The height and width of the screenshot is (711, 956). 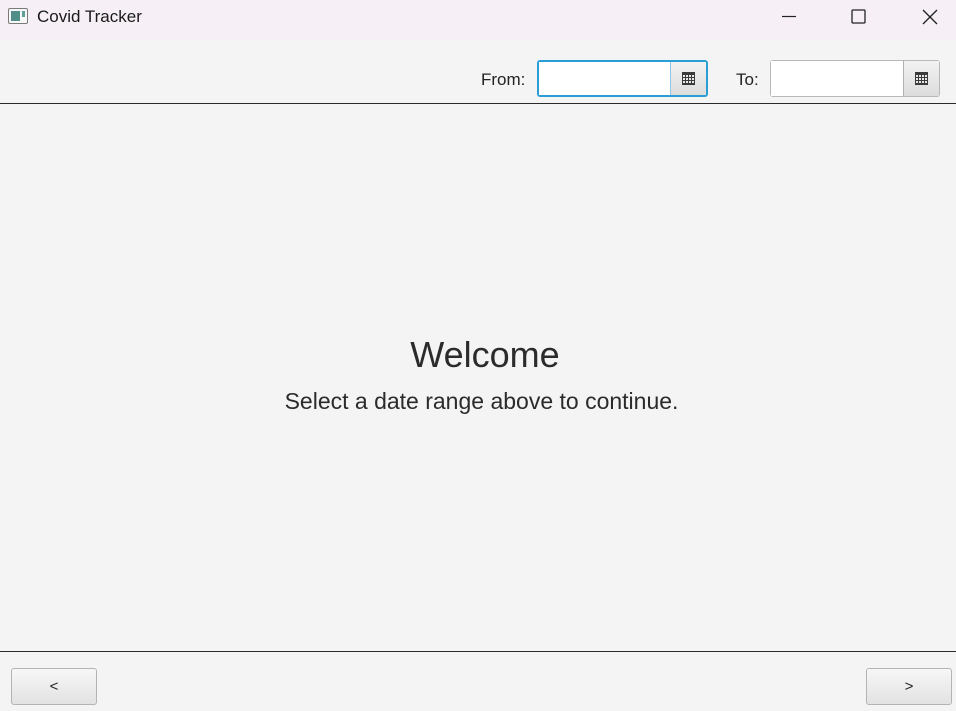 What do you see at coordinates (54, 686) in the screenshot?
I see `previous-button: <` at bounding box center [54, 686].